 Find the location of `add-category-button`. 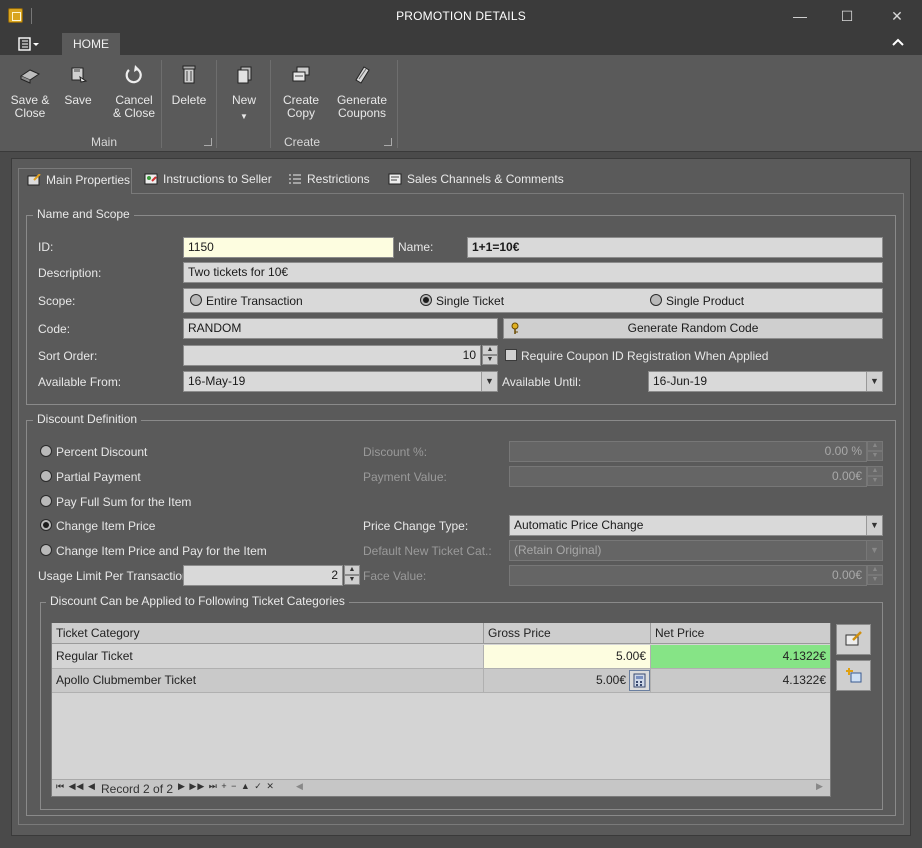

add-category-button is located at coordinates (853, 675).